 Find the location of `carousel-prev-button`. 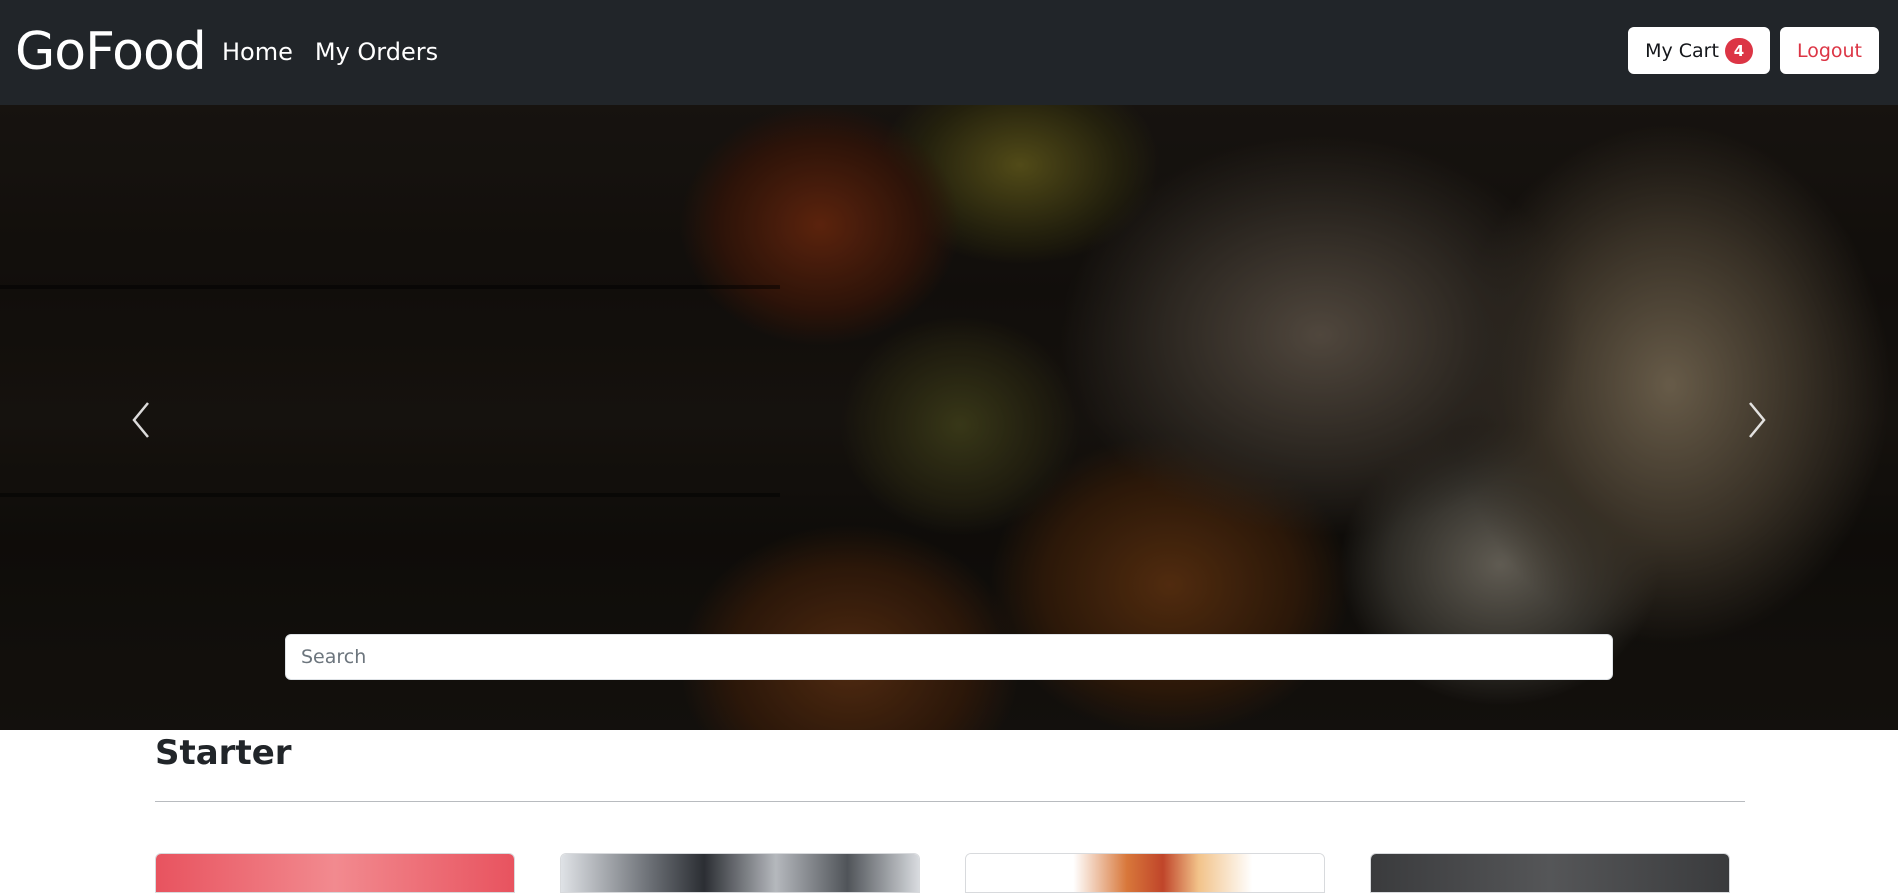

carousel-prev-button is located at coordinates (142, 420).